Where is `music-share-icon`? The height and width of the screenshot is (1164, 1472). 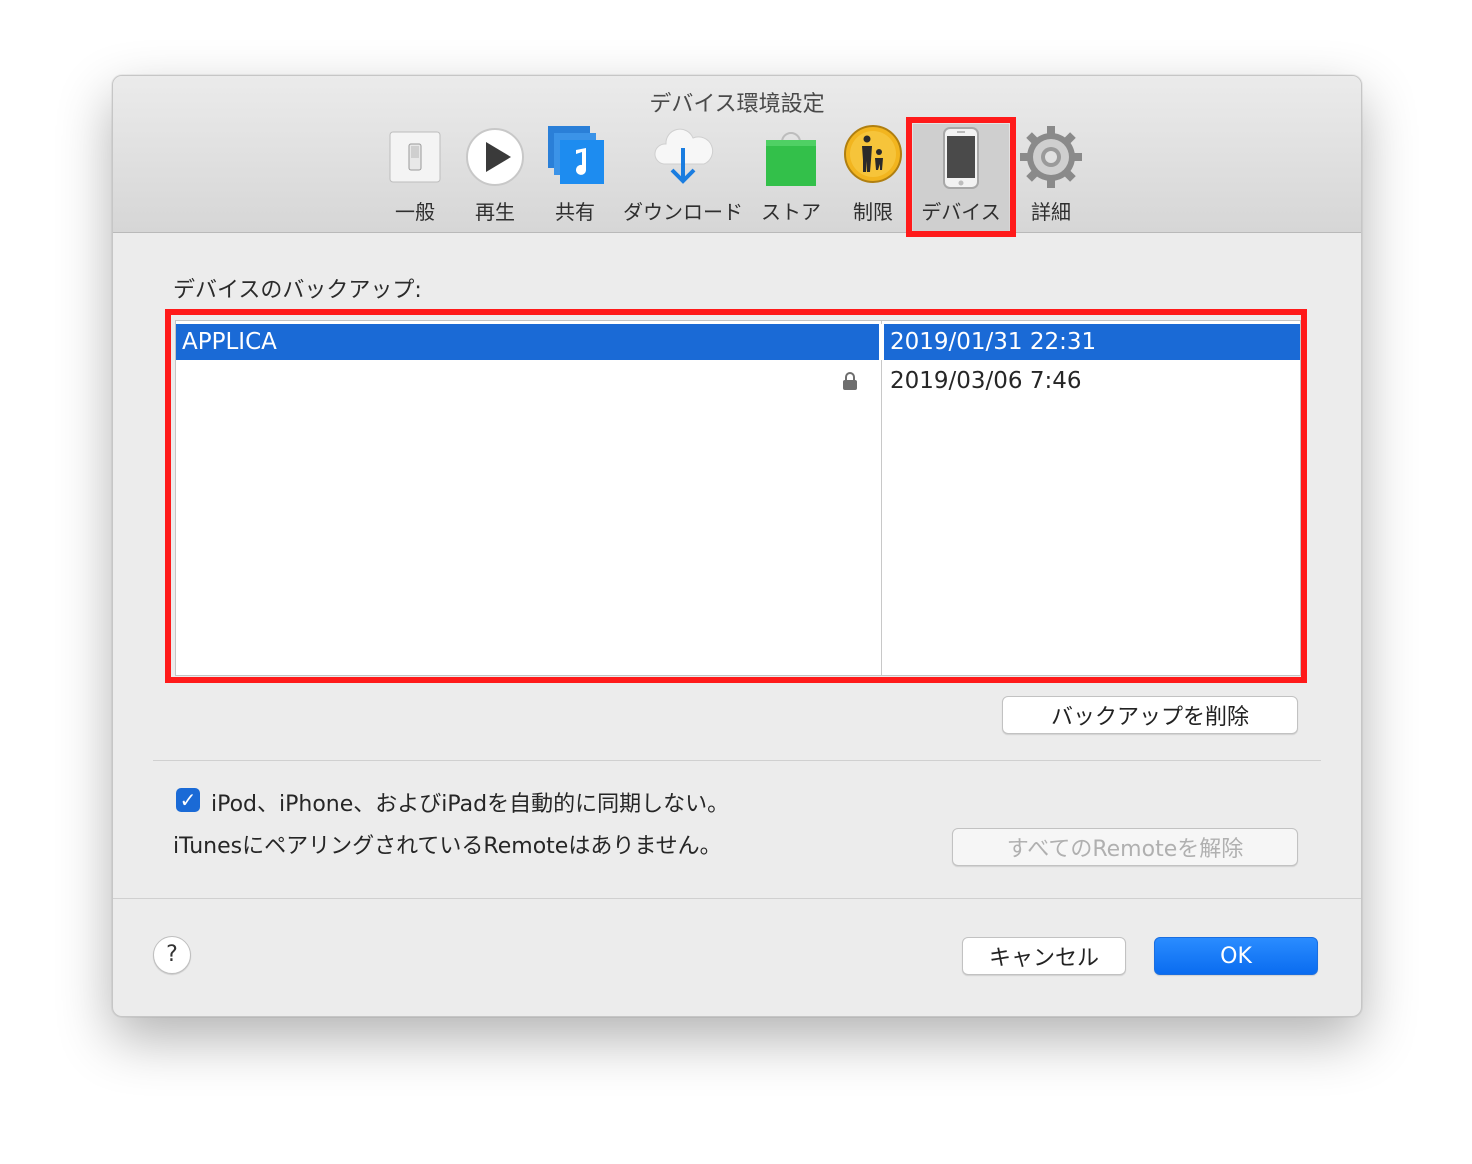 music-share-icon is located at coordinates (576, 155).